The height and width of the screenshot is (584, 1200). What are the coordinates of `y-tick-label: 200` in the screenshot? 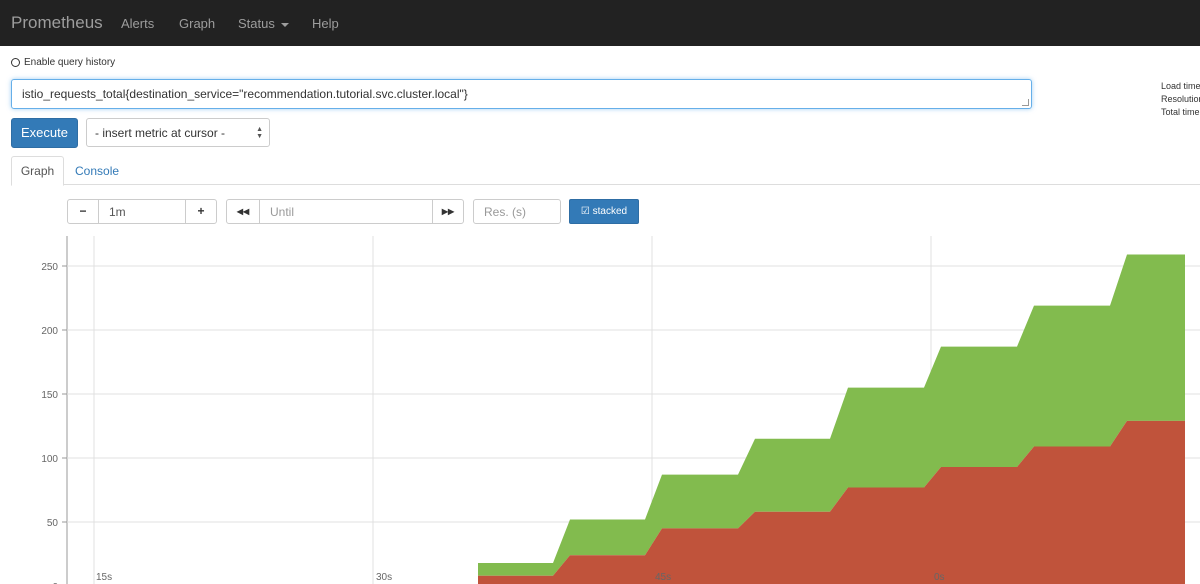 It's located at (49, 331).